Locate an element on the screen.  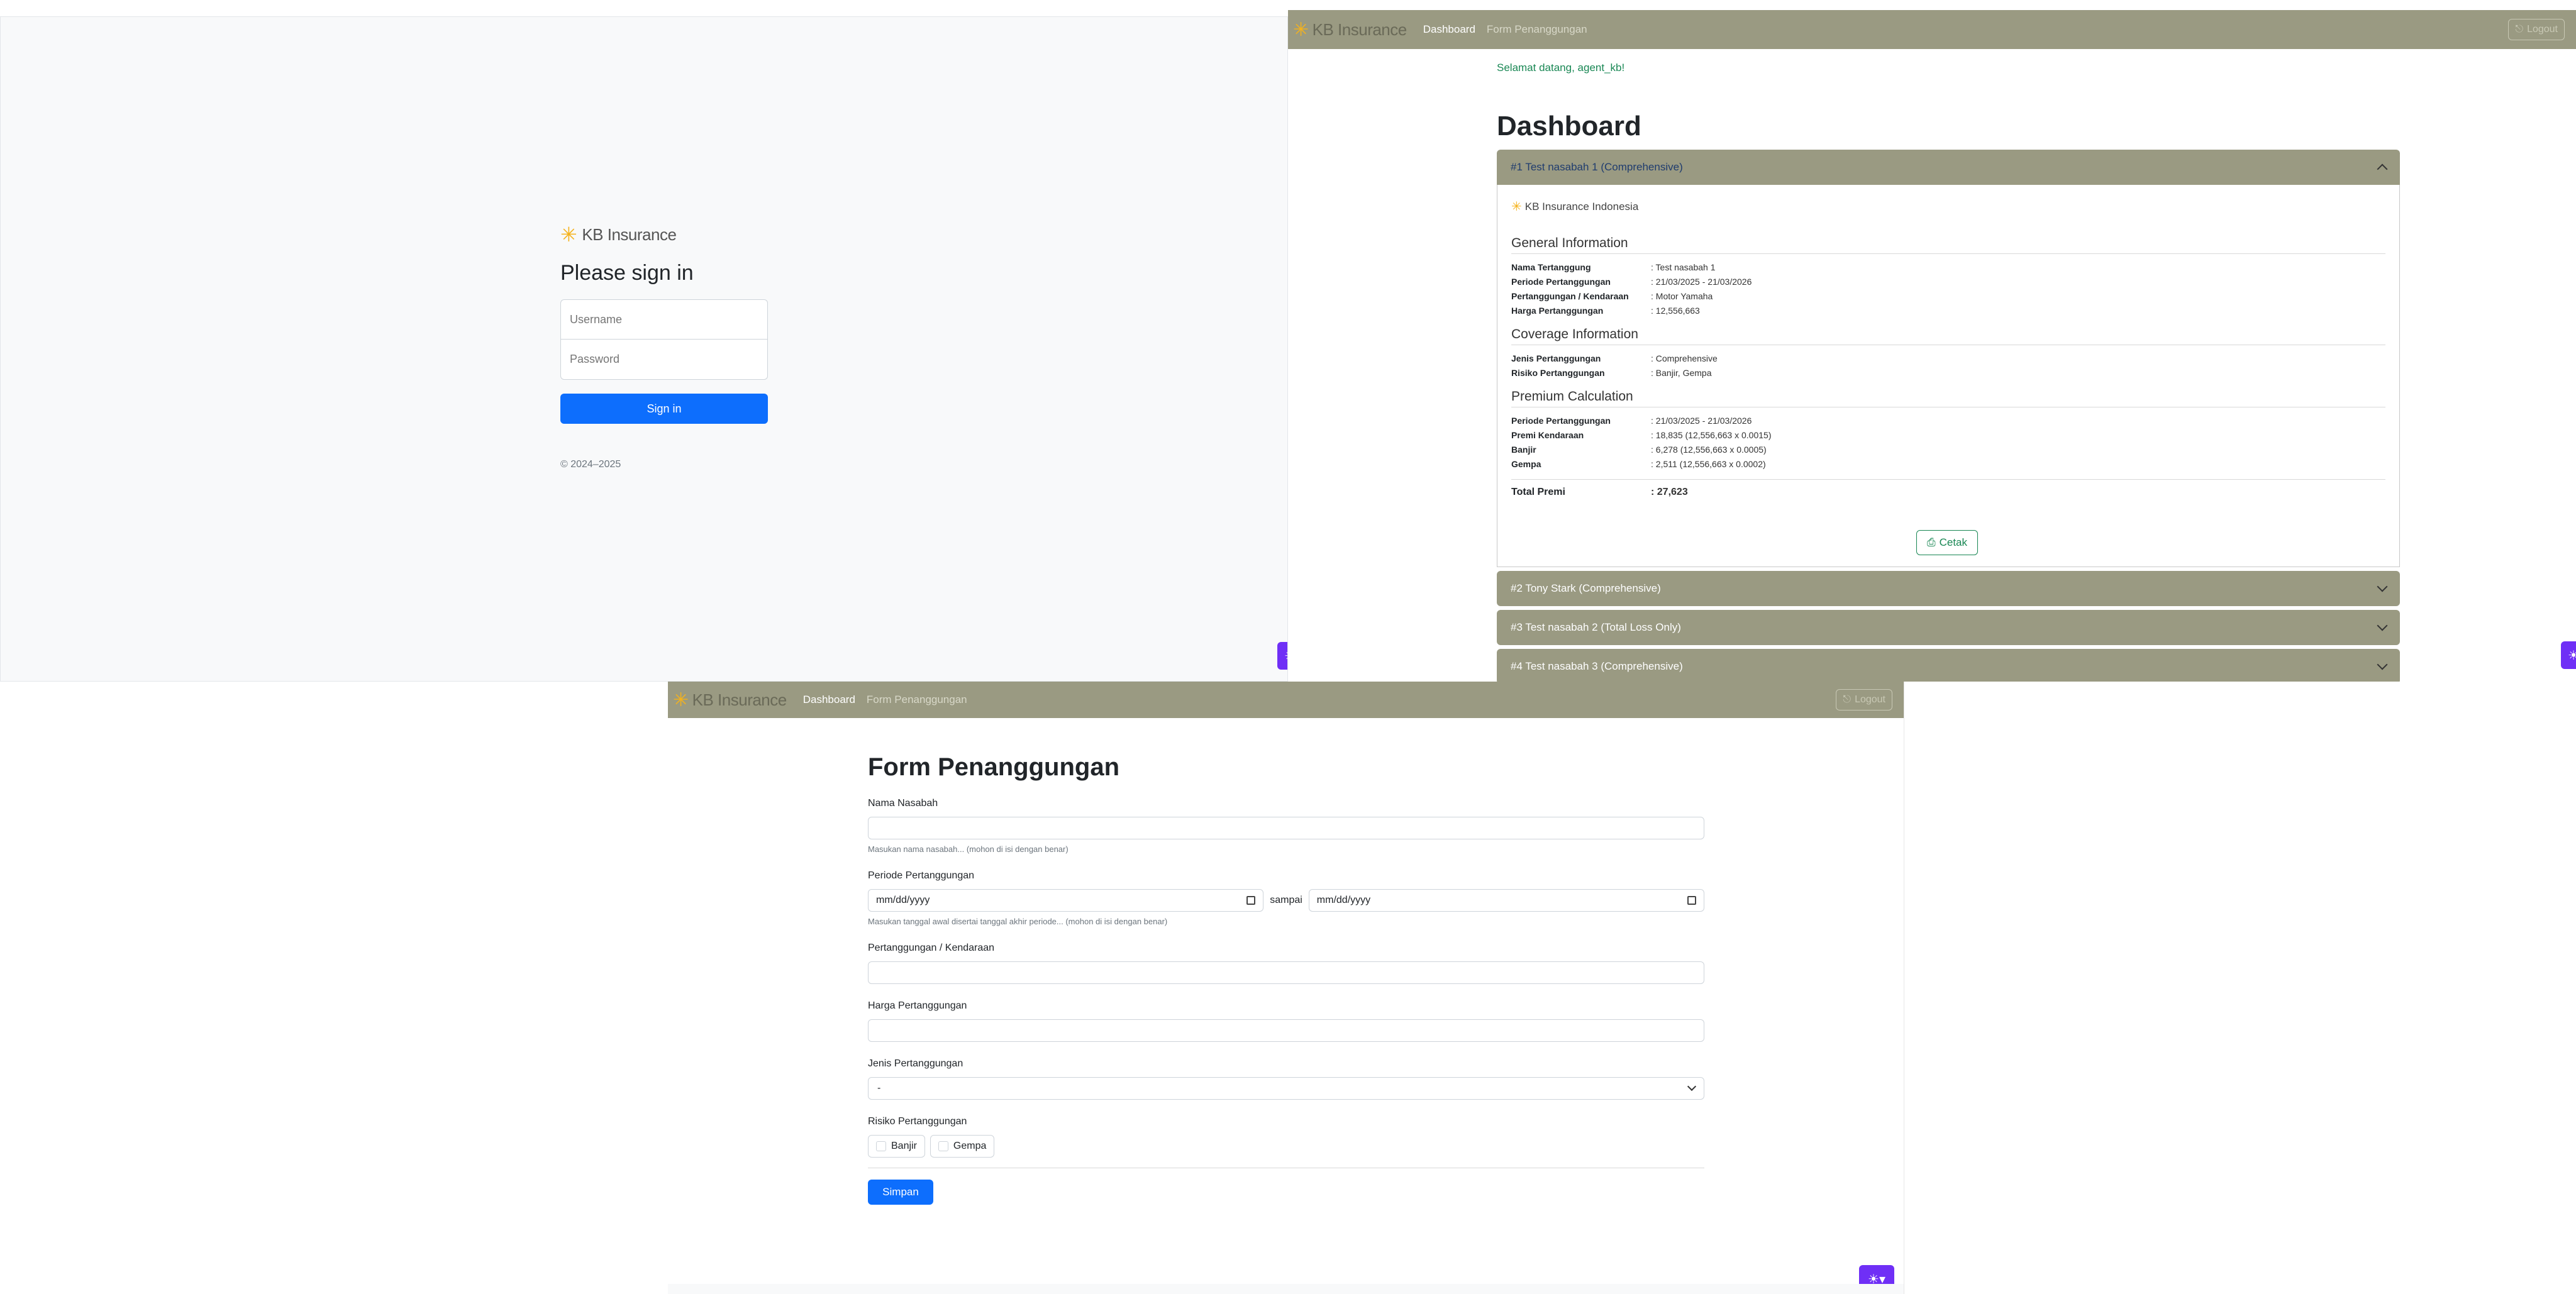
risiko-label: Risiko Pertanggungan is located at coordinates (917, 1121).